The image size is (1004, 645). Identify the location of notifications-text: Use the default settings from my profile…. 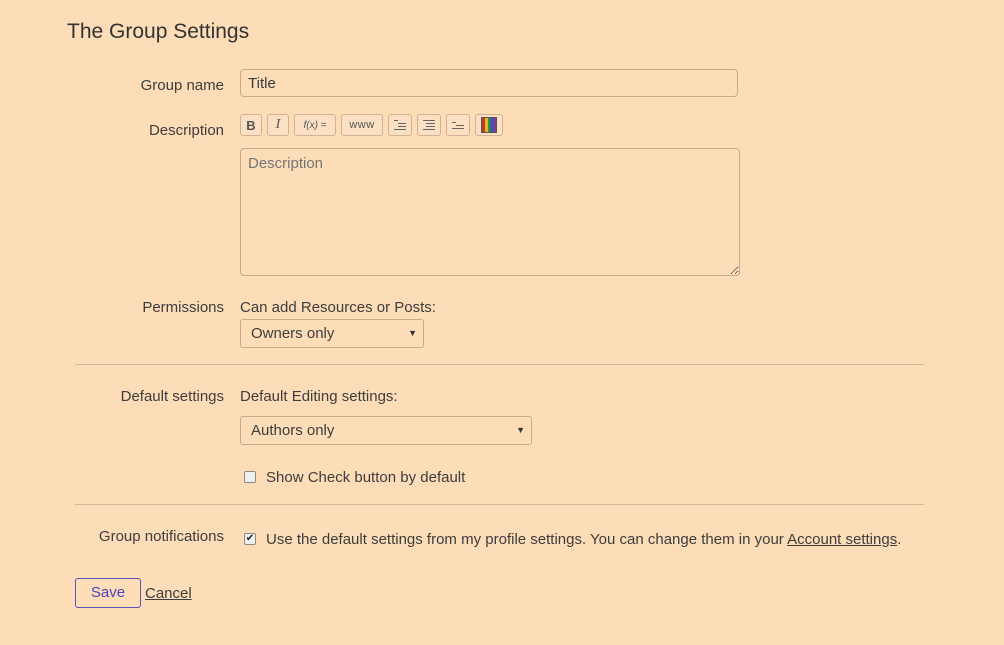
(583, 539).